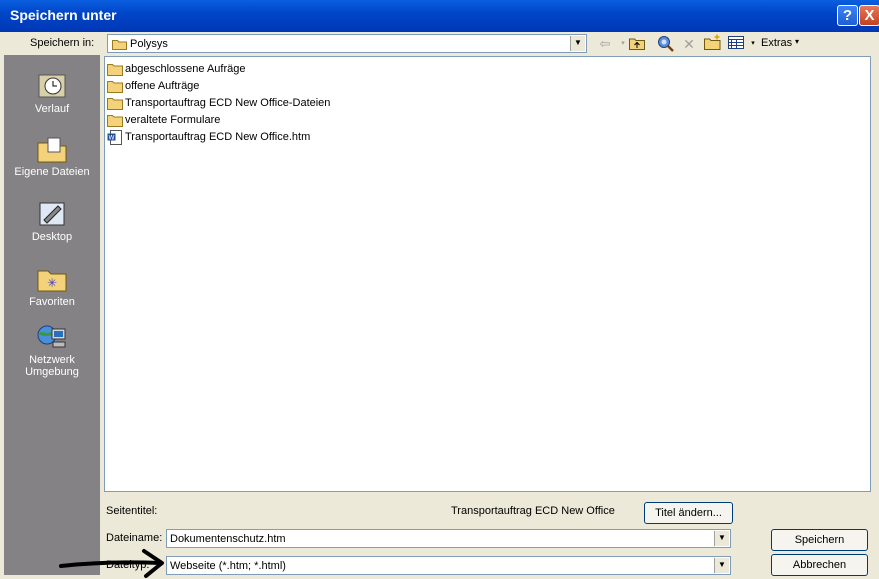 The width and height of the screenshot is (879, 579). What do you see at coordinates (134, 538) in the screenshot?
I see `filename-label: Dateiname:` at bounding box center [134, 538].